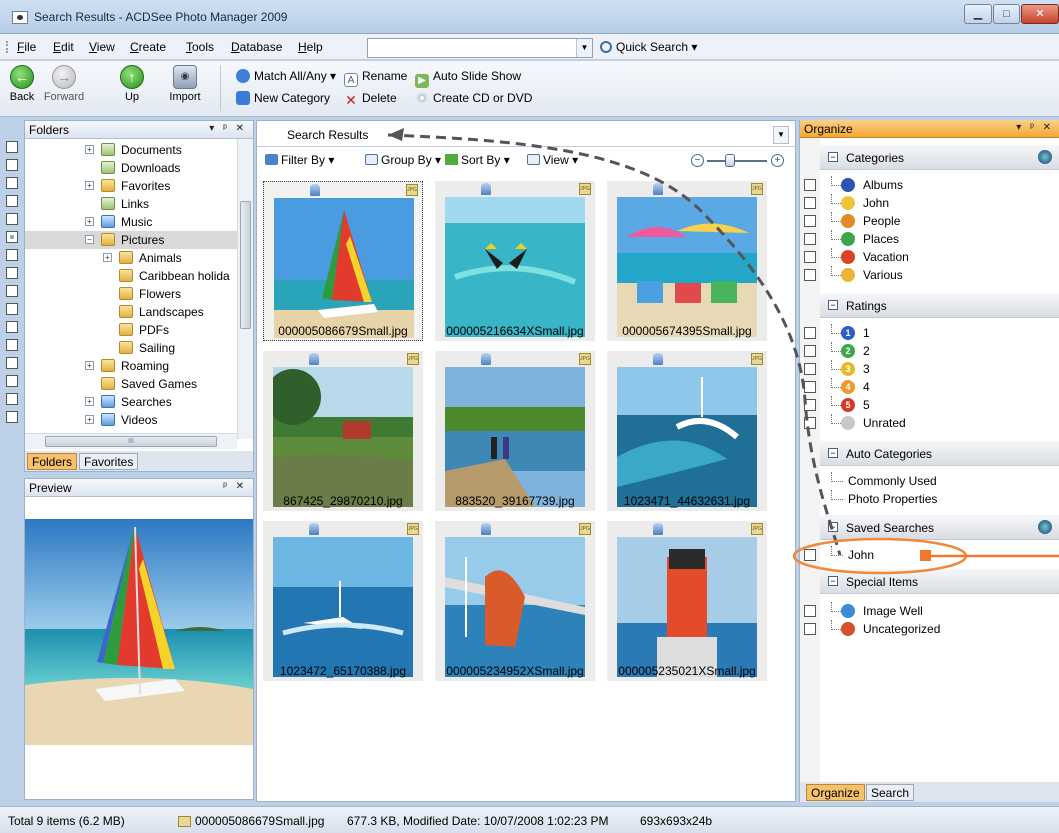 This screenshot has width=1059, height=833. Describe the element at coordinates (929, 611) in the screenshot. I see `special-item: Image Well` at that location.